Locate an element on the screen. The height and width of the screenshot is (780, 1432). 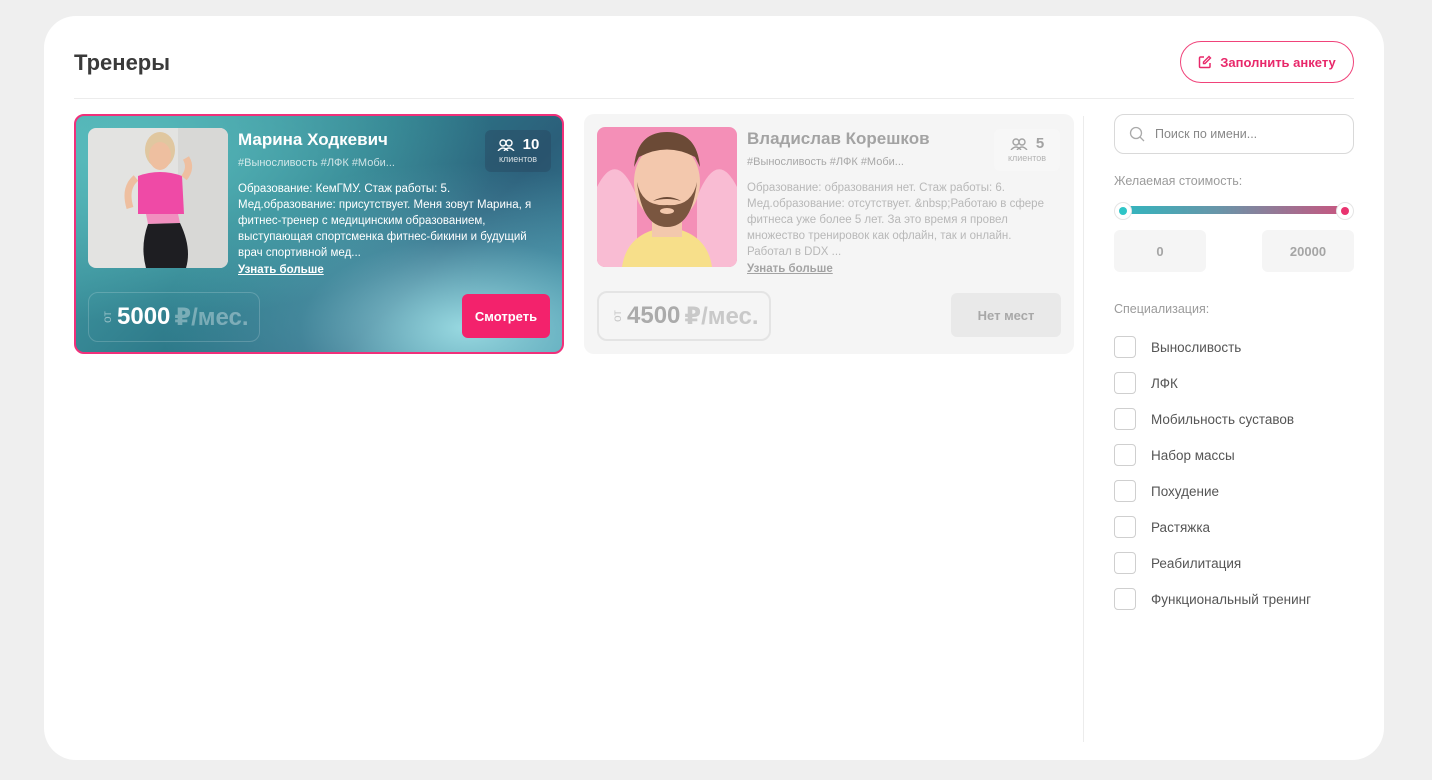
price-tag: от 4500 ₽/мес. is located at coordinates (684, 316).